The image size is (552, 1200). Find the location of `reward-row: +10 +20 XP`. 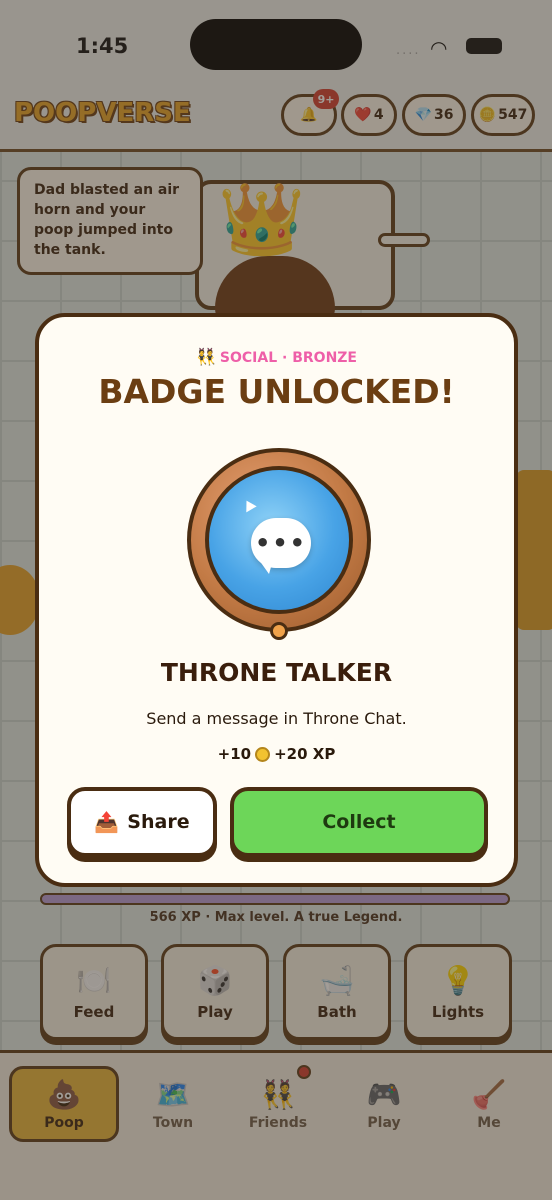

reward-row: +10 +20 XP is located at coordinates (276, 754).